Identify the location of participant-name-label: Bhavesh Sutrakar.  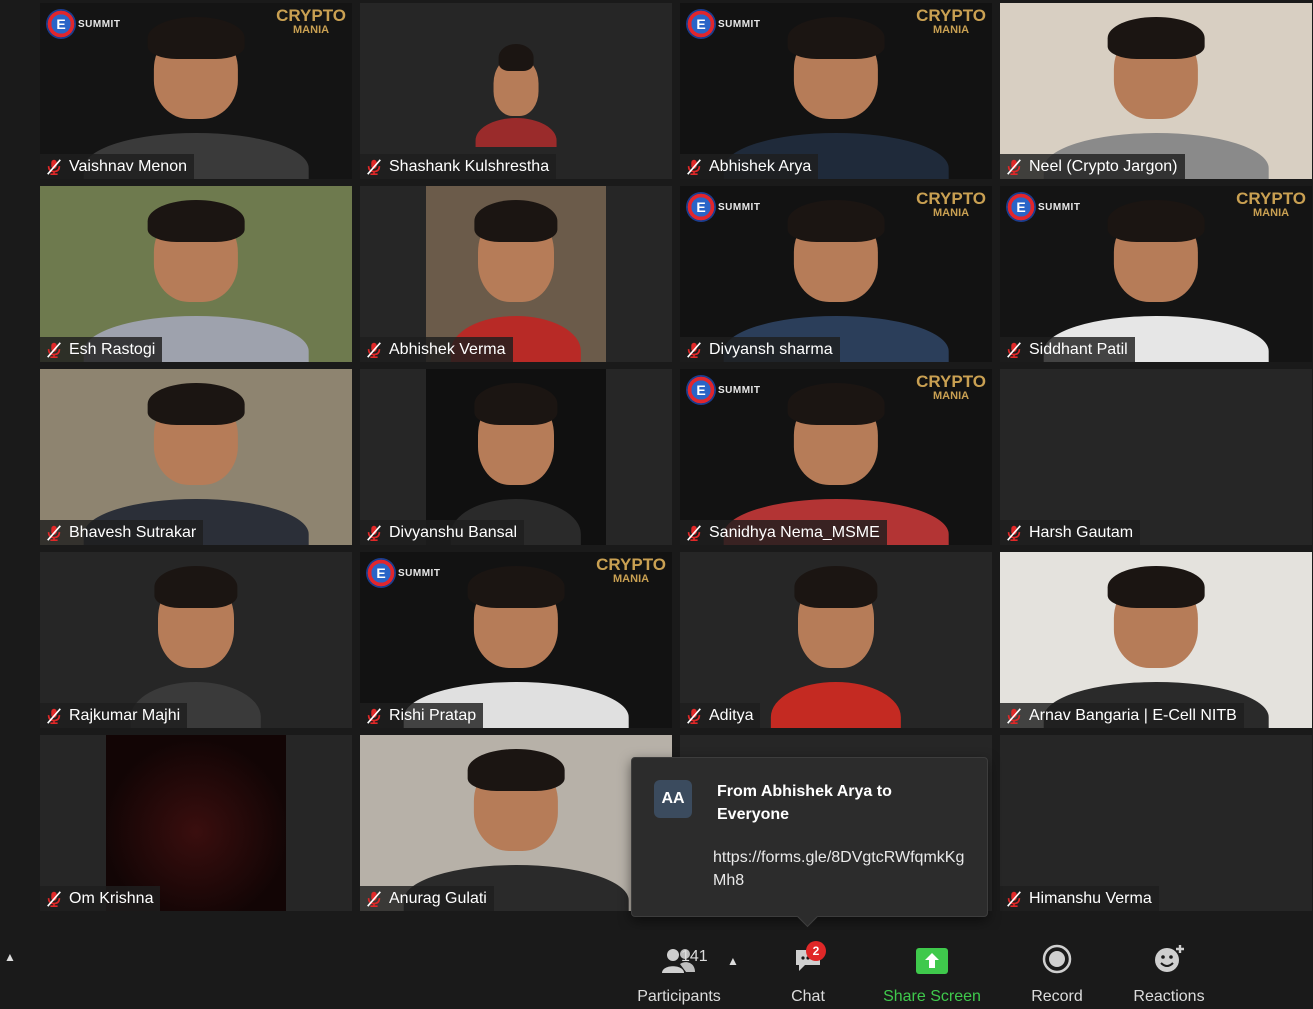
(122, 532).